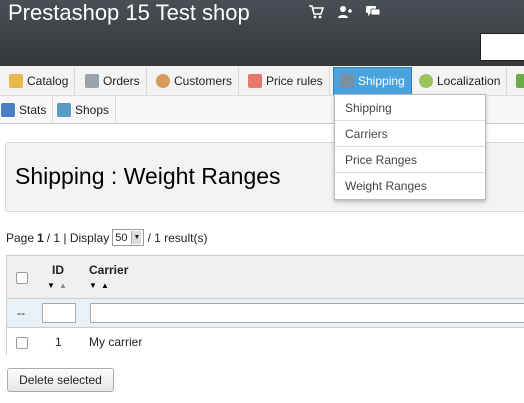 Image resolution: width=524 pixels, height=403 pixels. I want to click on display-value: 50, so click(121, 237).